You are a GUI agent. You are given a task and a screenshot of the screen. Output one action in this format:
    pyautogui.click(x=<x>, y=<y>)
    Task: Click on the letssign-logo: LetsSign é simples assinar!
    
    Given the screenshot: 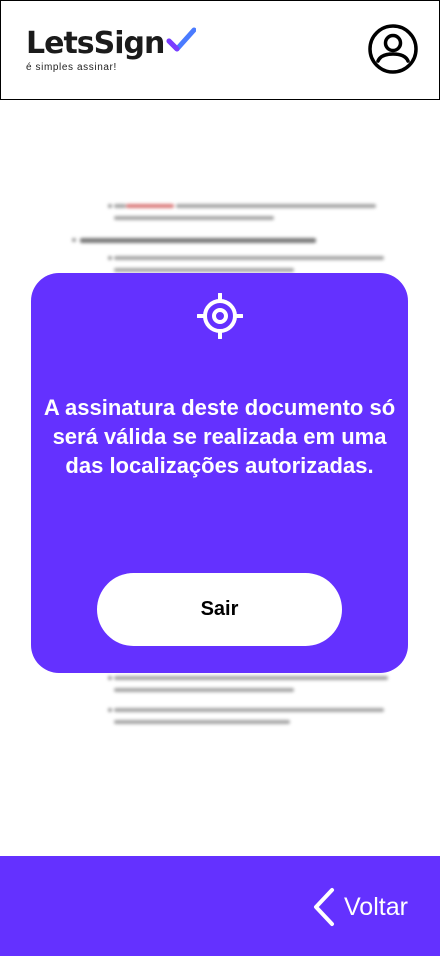 What is the action you would take?
    pyautogui.click(x=111, y=49)
    